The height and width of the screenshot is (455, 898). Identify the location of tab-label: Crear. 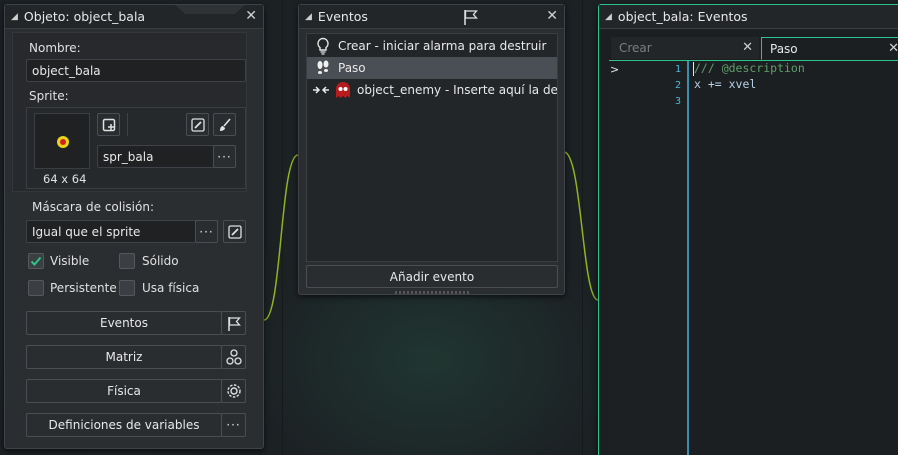
(635, 48).